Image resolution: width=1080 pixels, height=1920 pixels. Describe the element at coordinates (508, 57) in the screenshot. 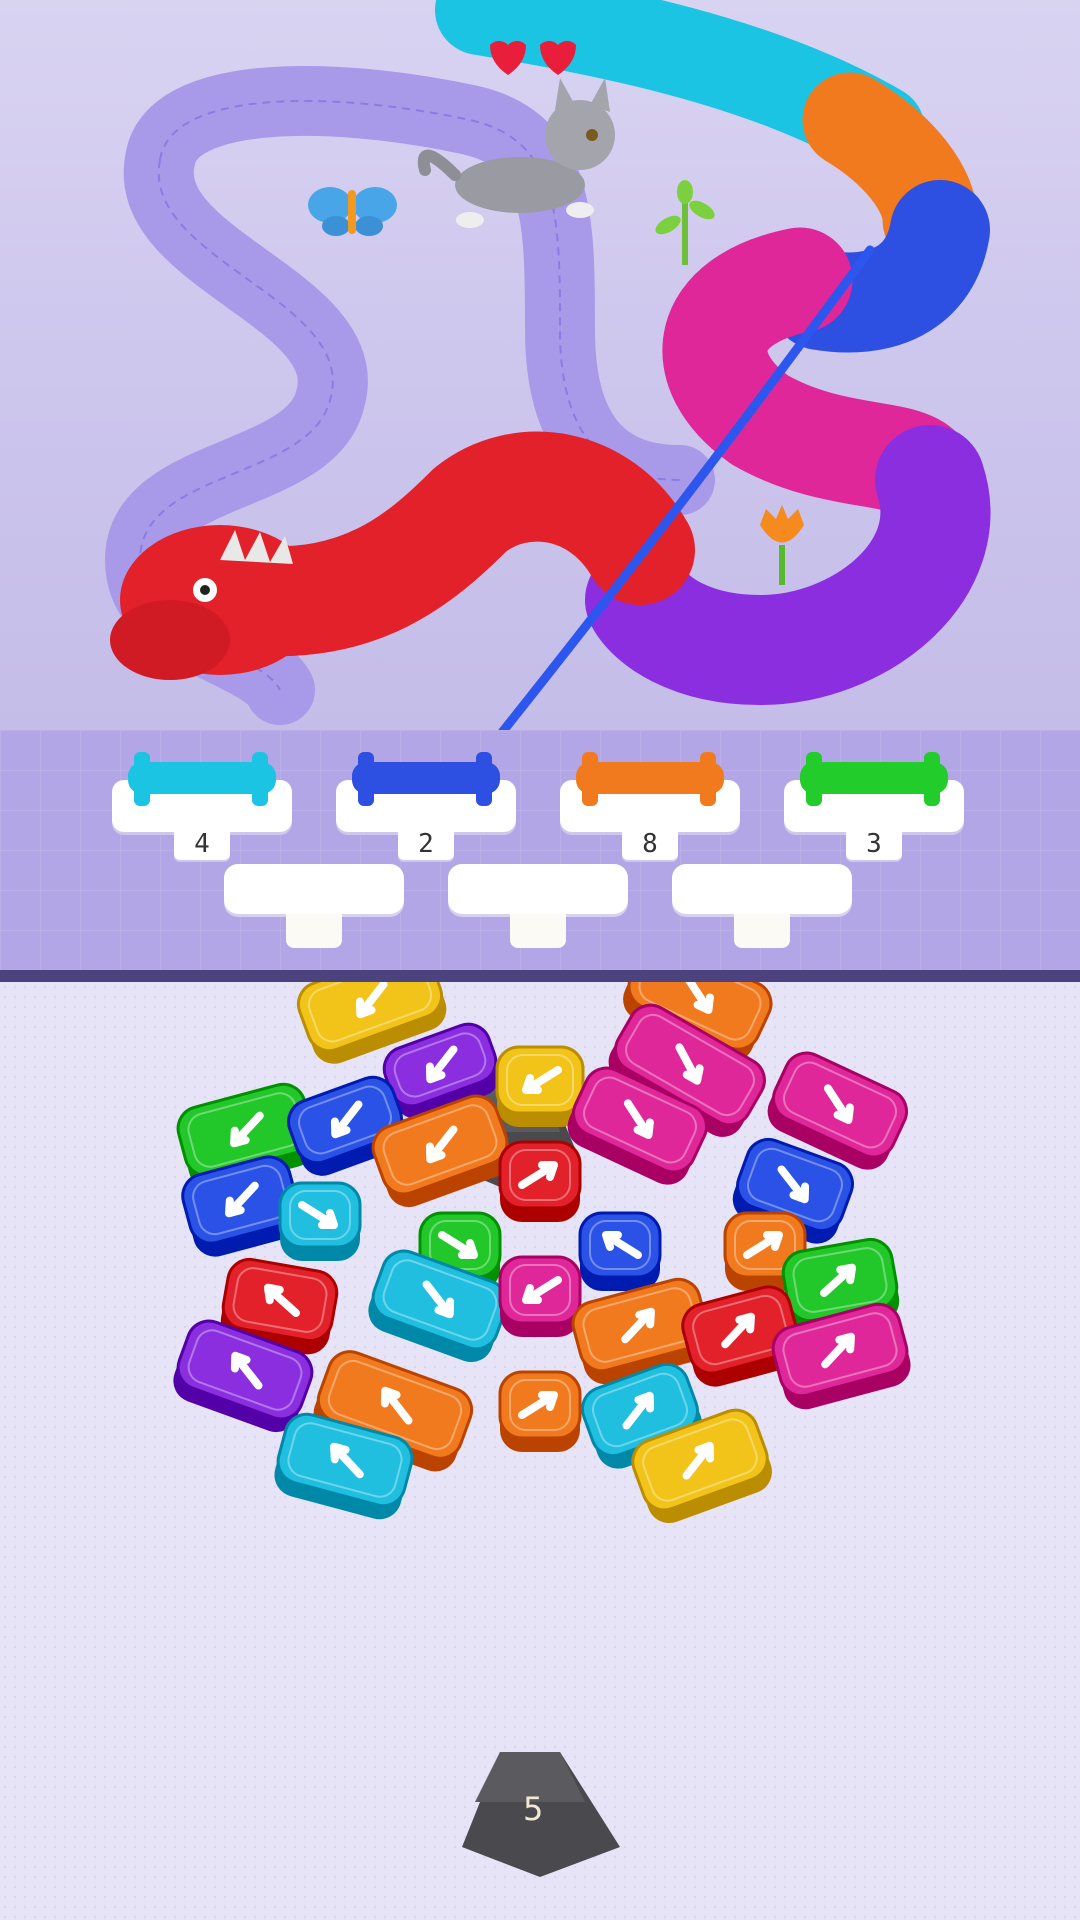

I see `heart-icon` at that location.